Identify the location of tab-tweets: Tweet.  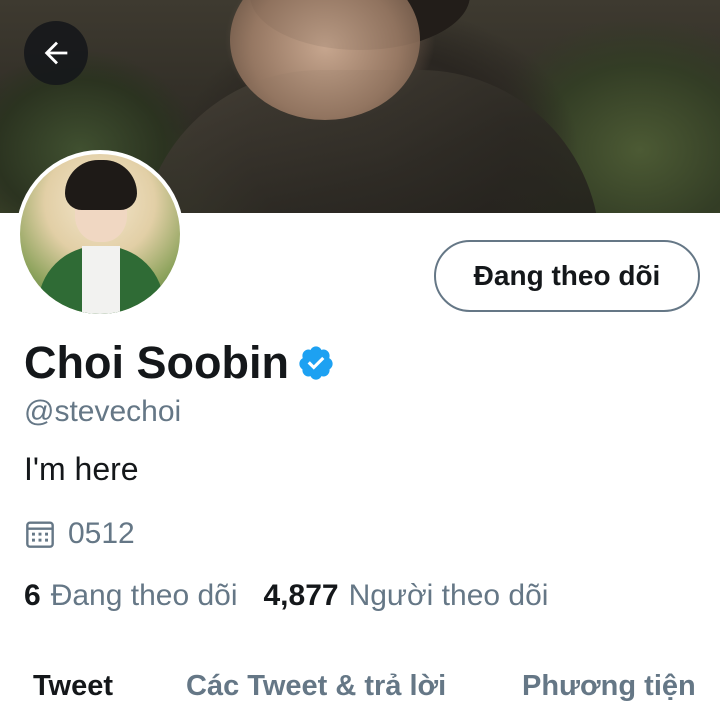
(73, 686).